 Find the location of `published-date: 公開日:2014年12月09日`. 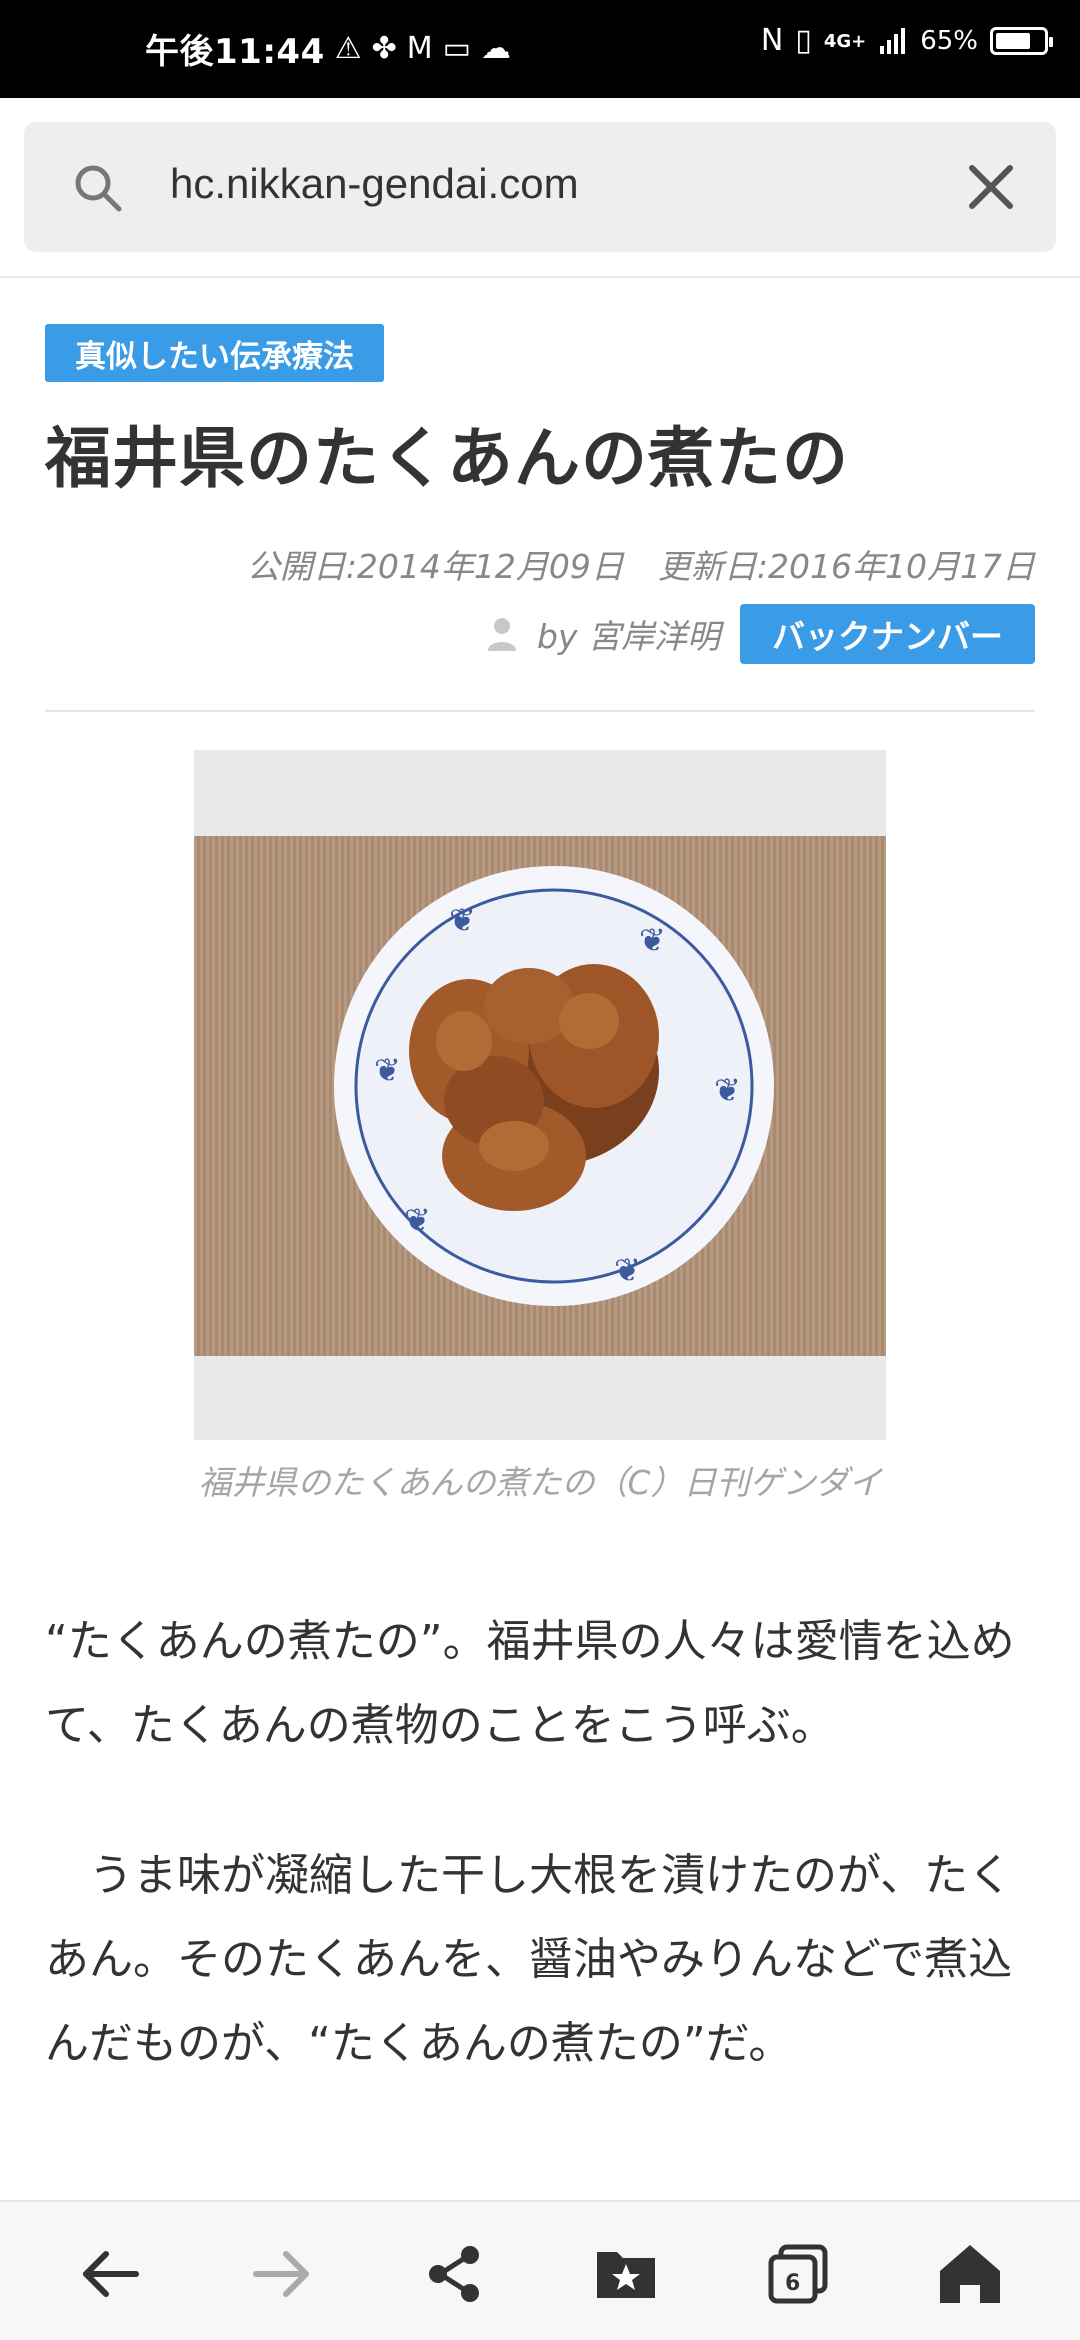

published-date: 公開日:2014年12月09日 is located at coordinates (435, 566).